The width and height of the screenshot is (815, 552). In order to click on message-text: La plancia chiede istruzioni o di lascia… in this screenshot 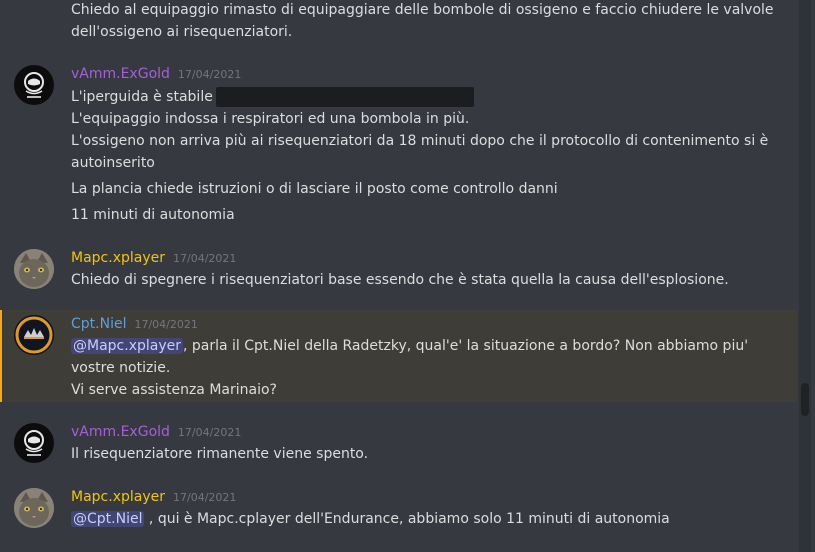, I will do `click(314, 189)`.